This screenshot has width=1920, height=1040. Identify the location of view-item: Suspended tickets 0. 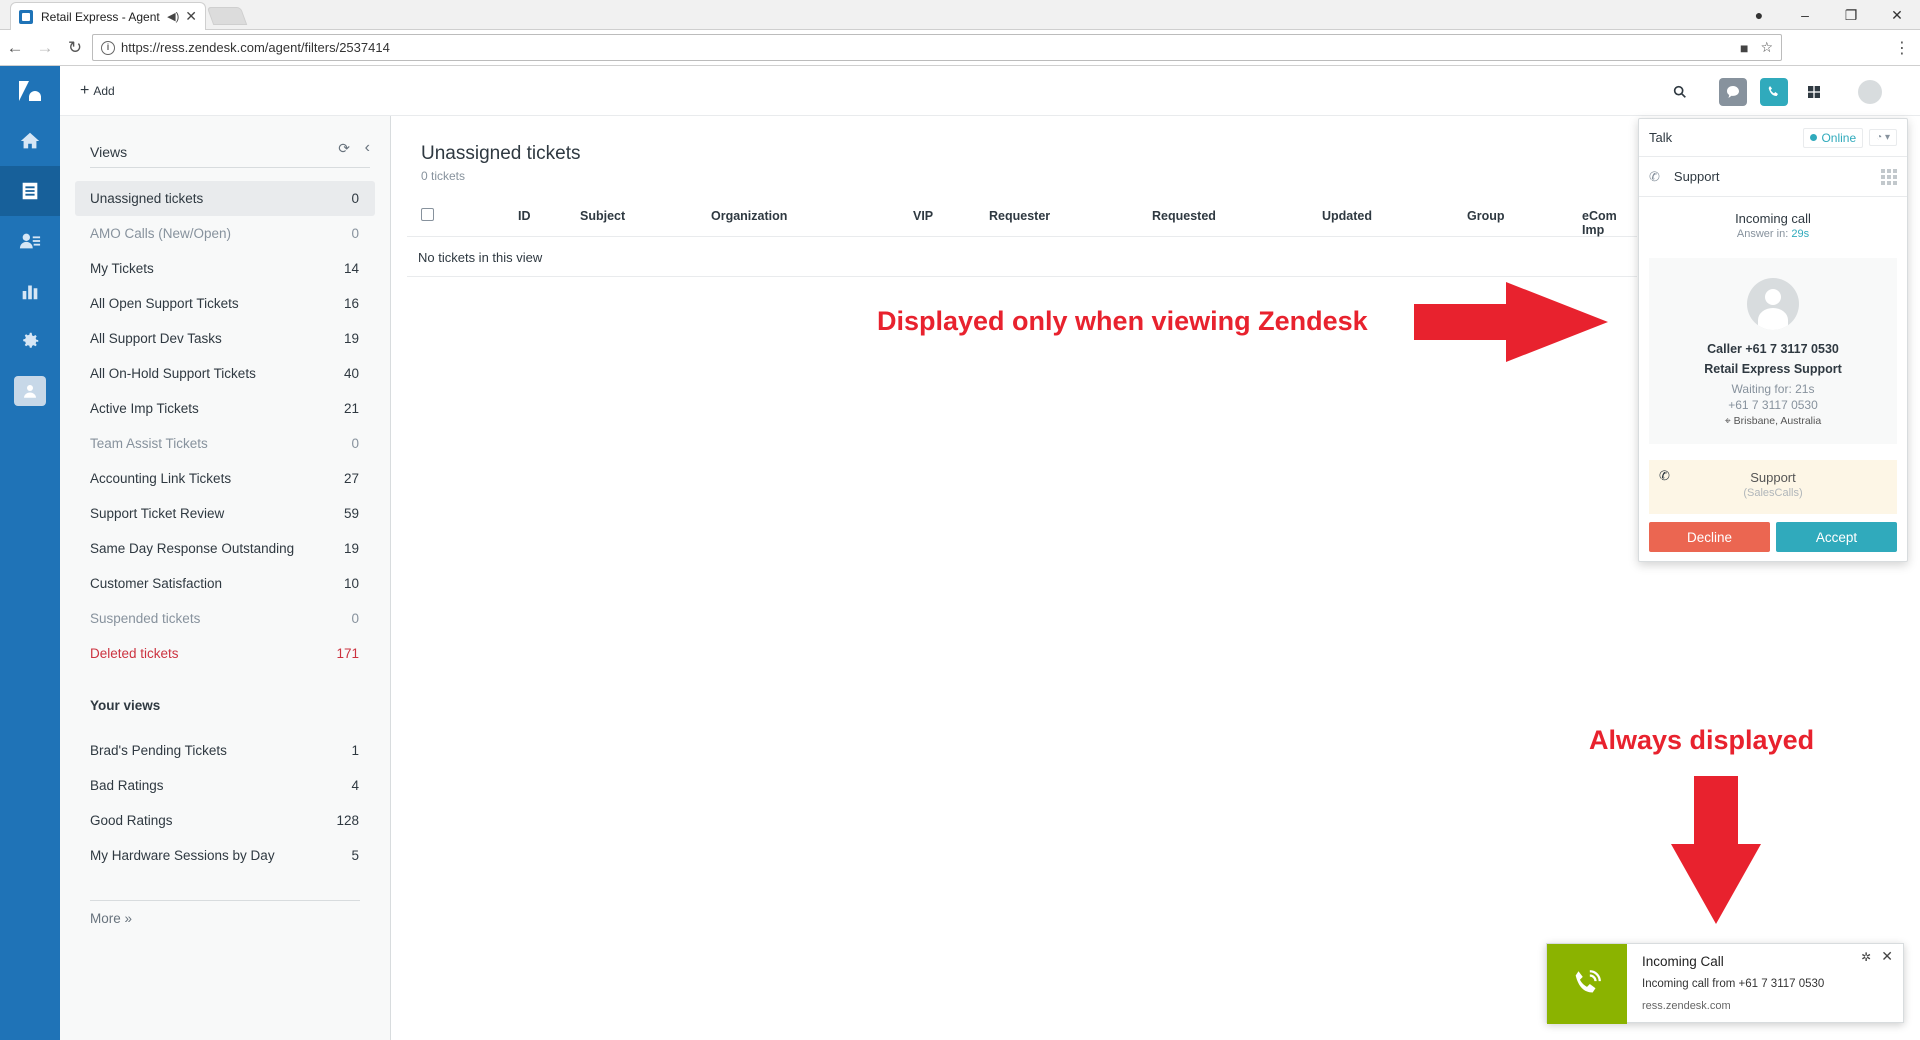
(225, 618).